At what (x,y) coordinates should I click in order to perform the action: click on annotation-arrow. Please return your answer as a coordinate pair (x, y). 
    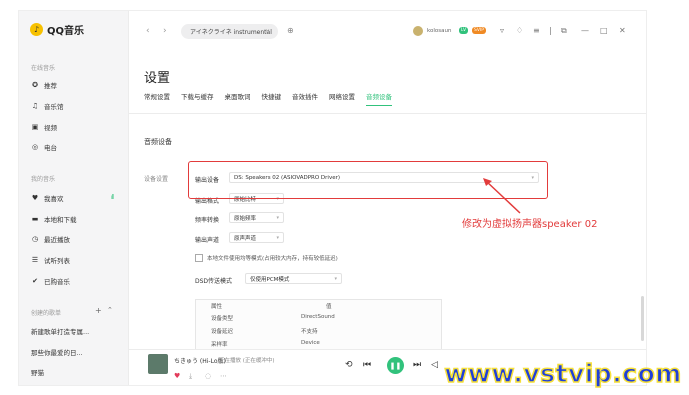
    Looking at the image, I should click on (502, 196).